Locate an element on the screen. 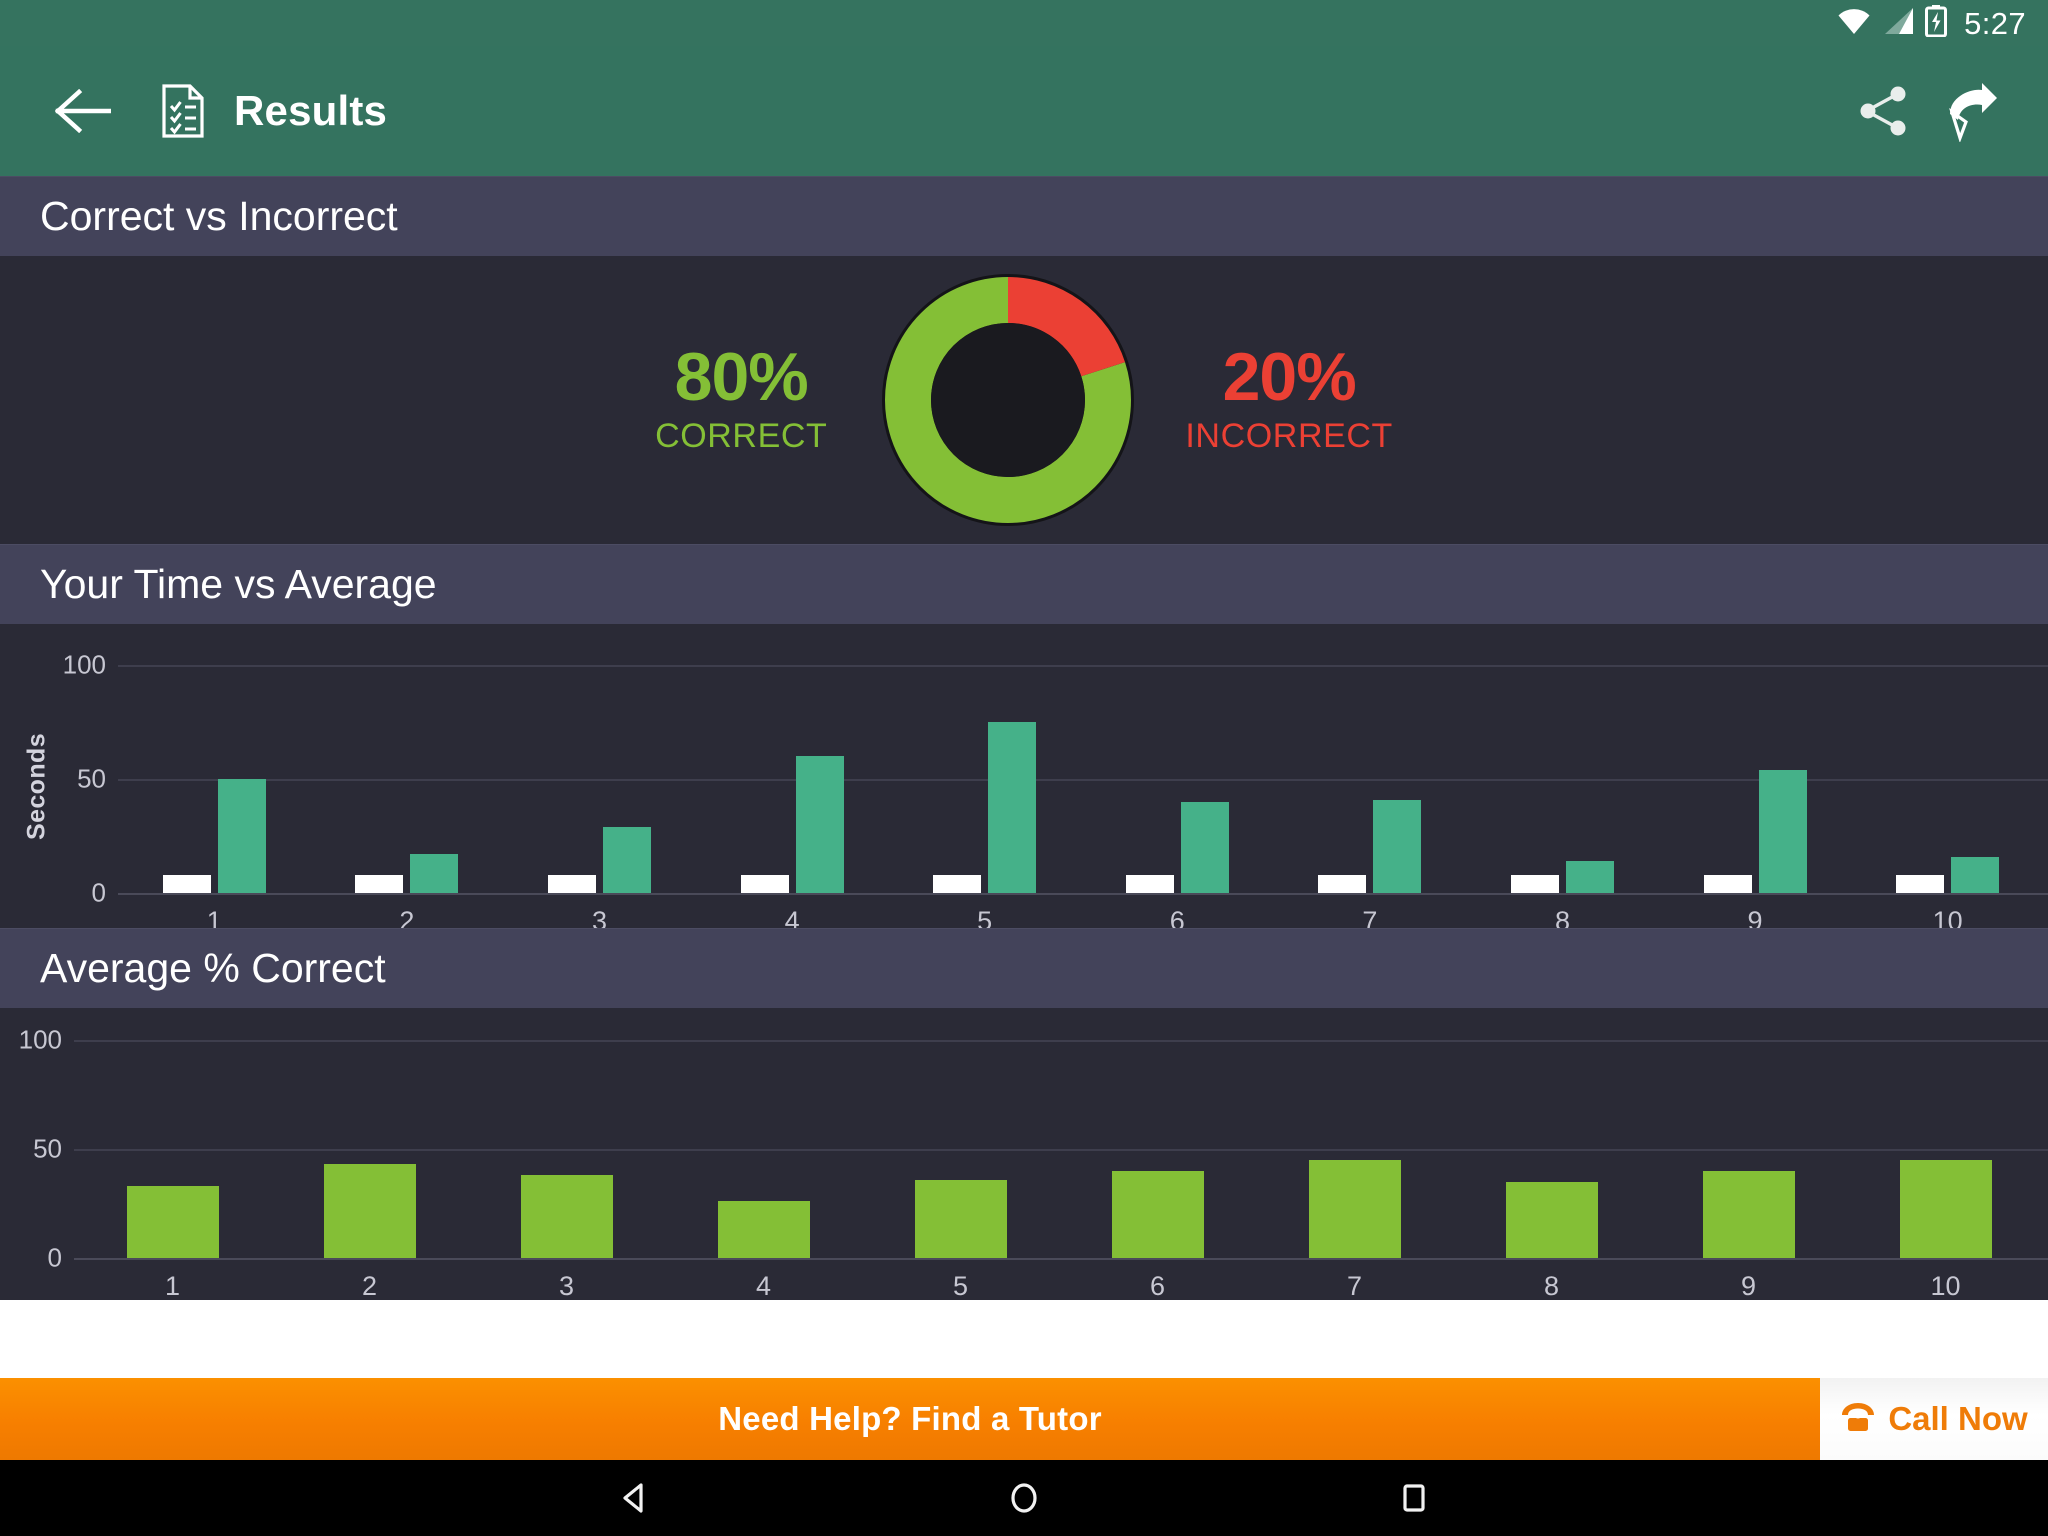  time-axis-zero is located at coordinates (1083, 894).